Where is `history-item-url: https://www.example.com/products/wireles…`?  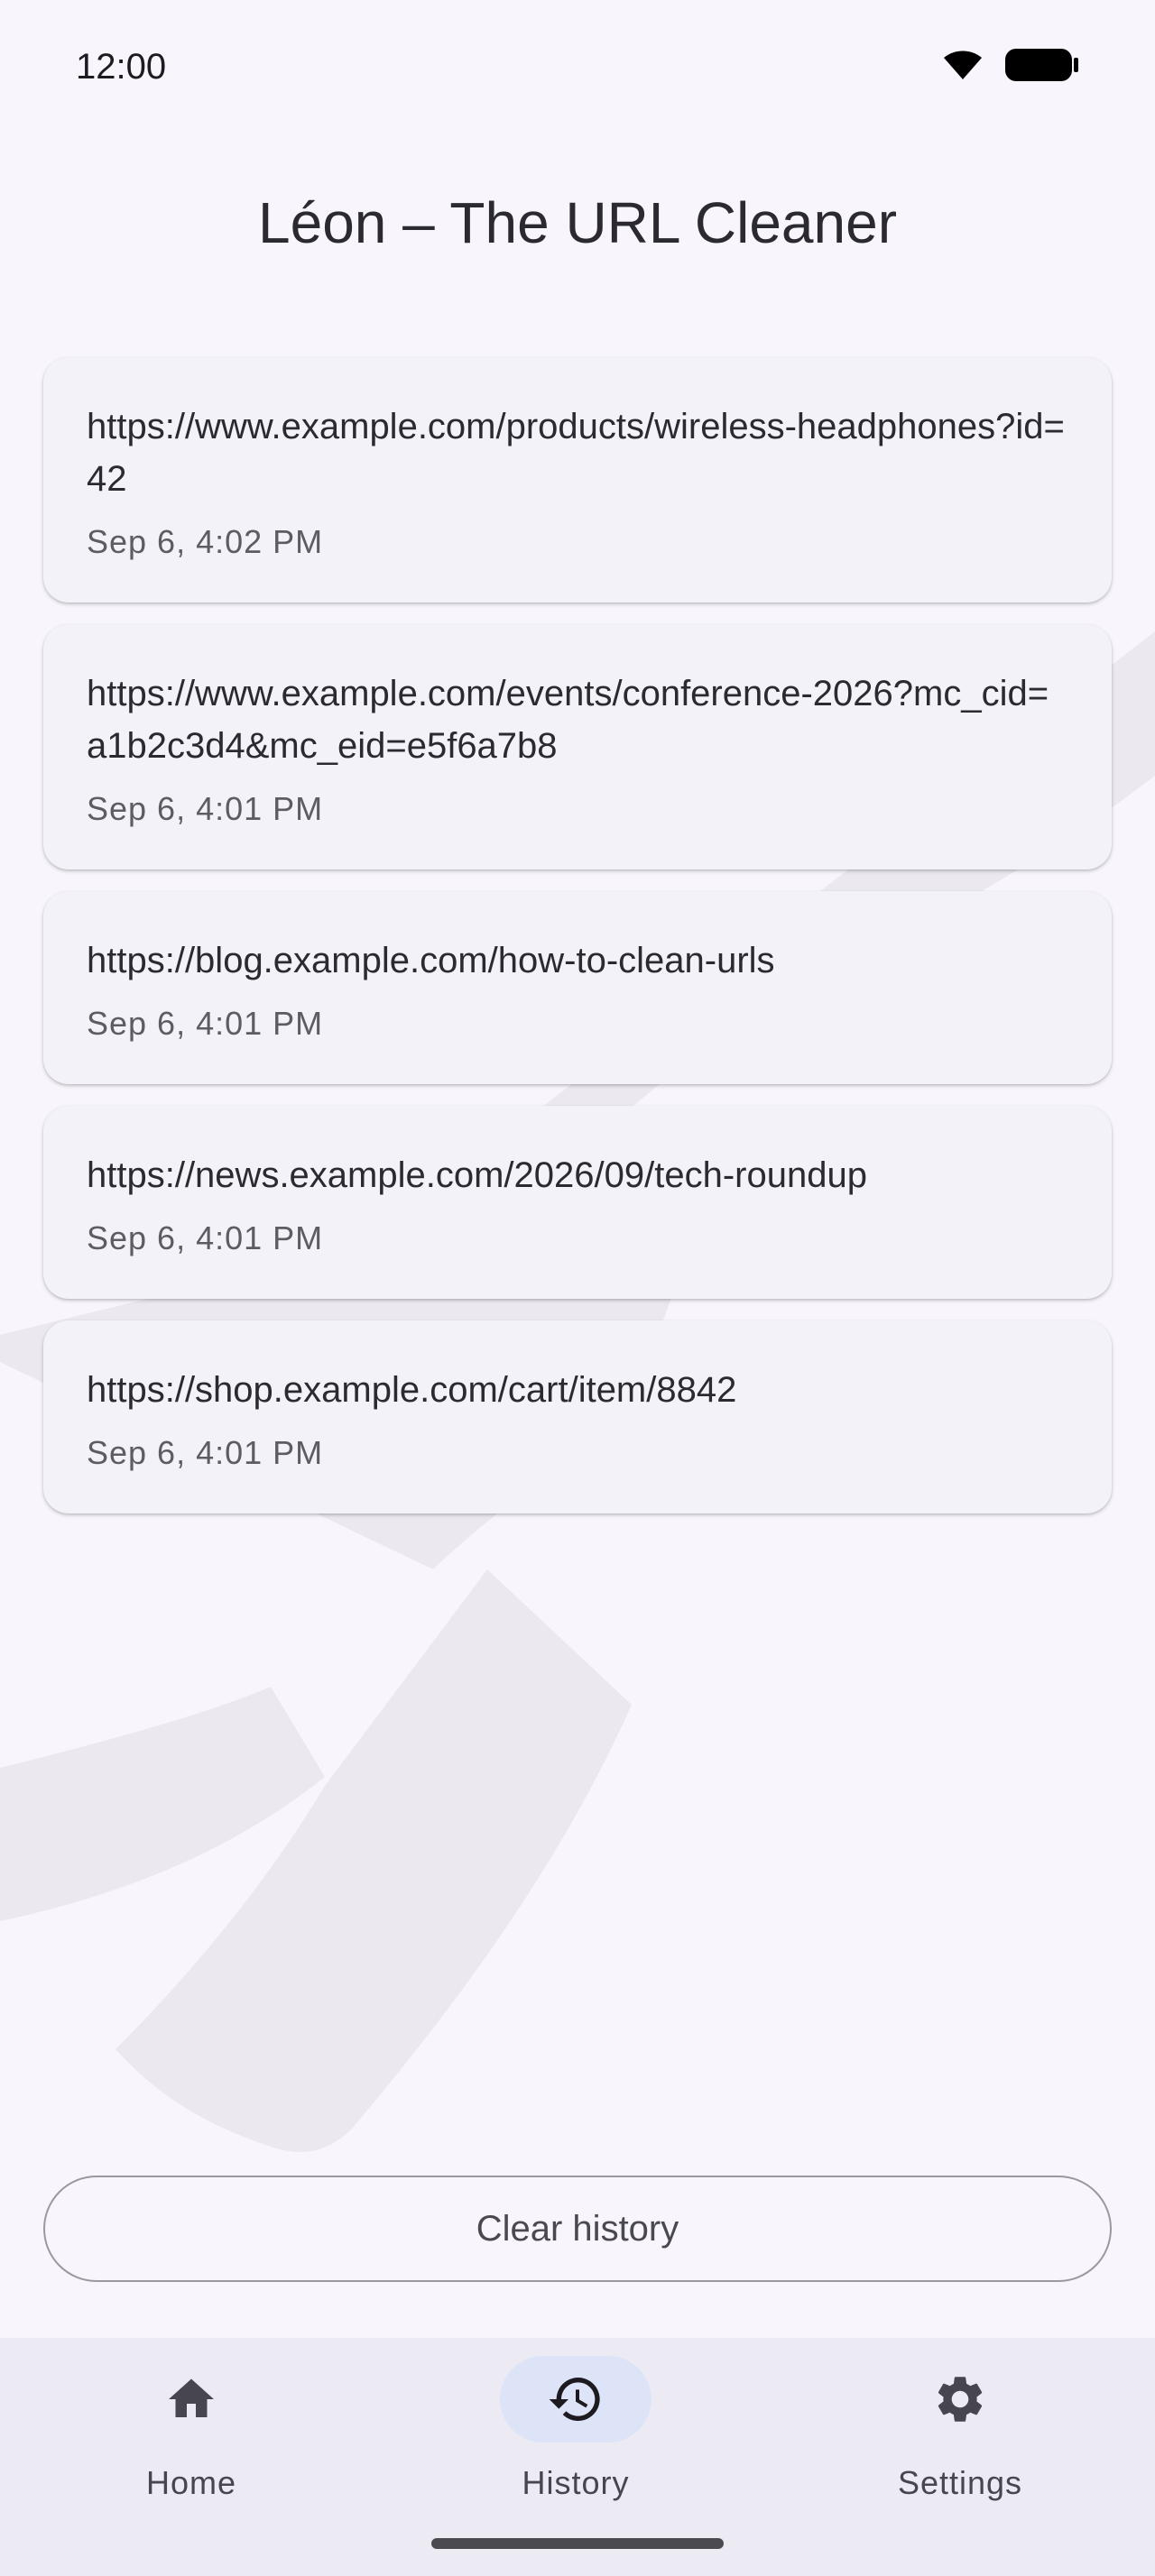 history-item-url: https://www.example.com/products/wireles… is located at coordinates (576, 453).